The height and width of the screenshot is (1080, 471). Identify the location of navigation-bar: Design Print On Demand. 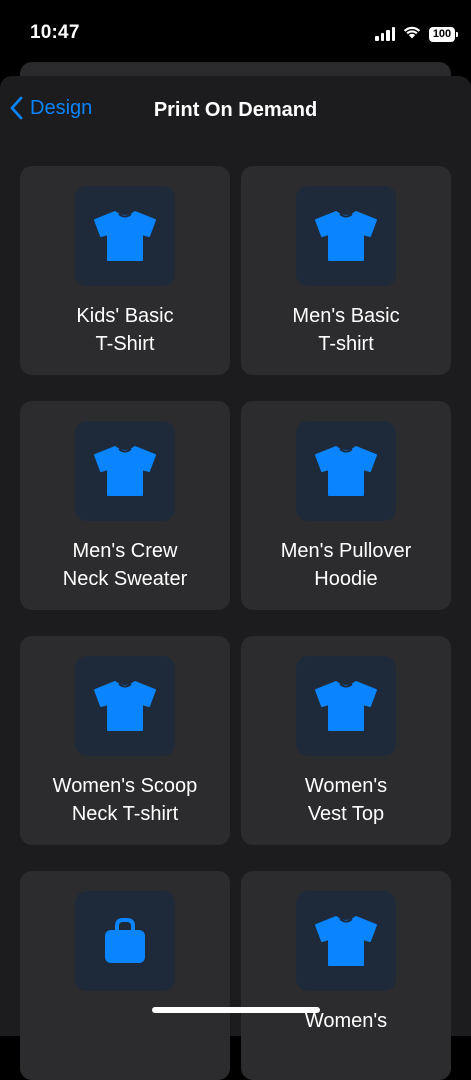
(235, 111).